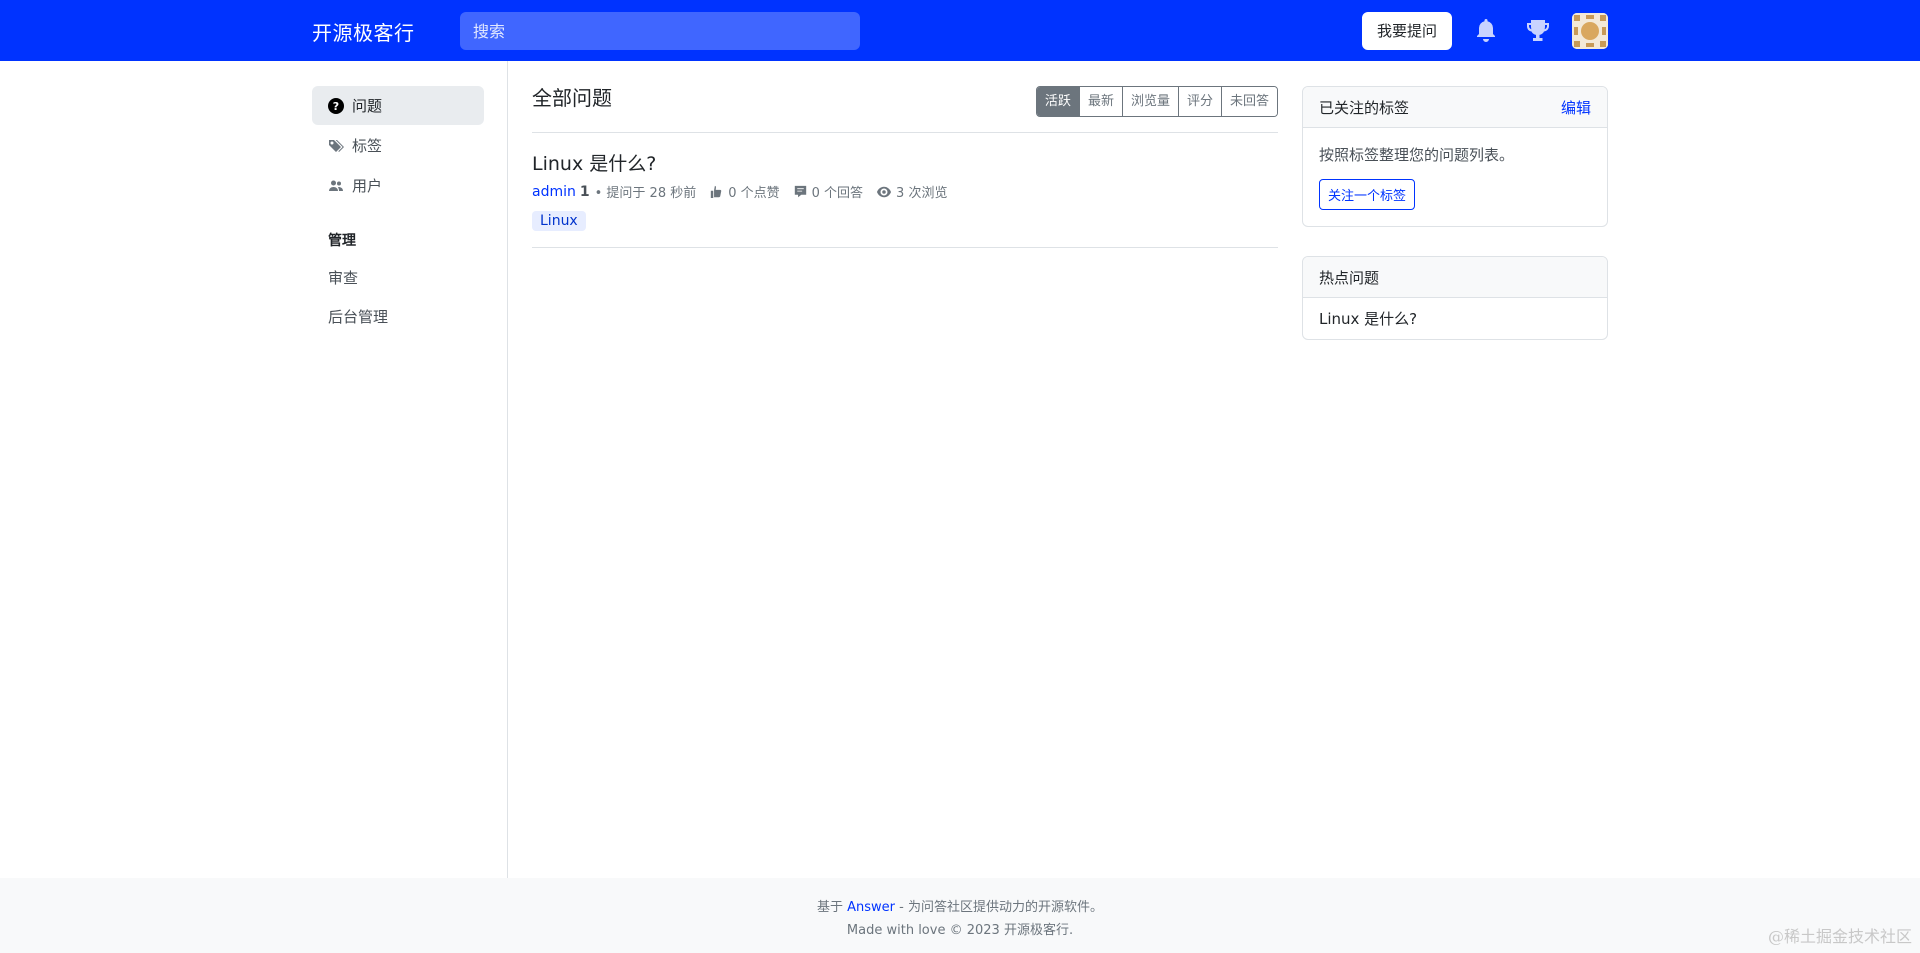 This screenshot has height=953, width=1920. Describe the element at coordinates (1199, 101) in the screenshot. I see `sort-tab-score: 评分` at that location.